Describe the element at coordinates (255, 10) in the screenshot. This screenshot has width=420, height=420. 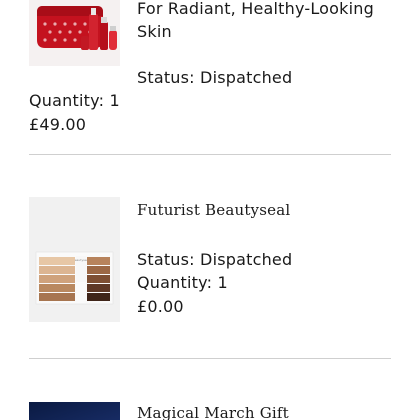
I see `product-name-line-1: For Radiant, Healthy-Looking` at that location.